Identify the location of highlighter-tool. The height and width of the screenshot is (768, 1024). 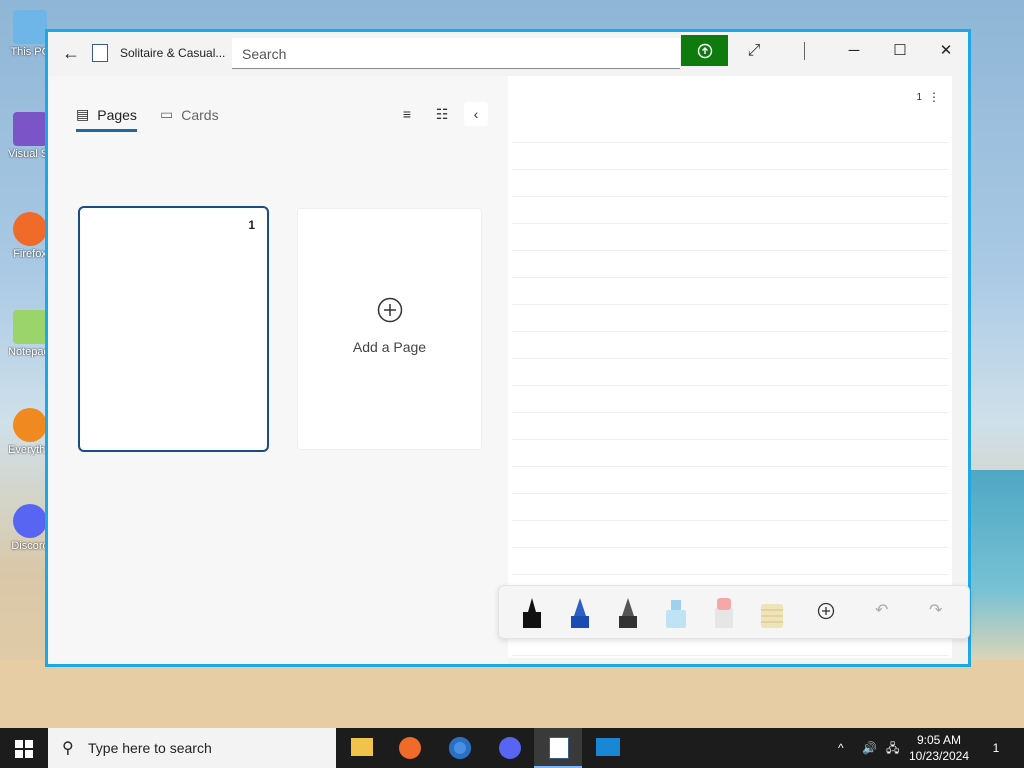
(676, 612).